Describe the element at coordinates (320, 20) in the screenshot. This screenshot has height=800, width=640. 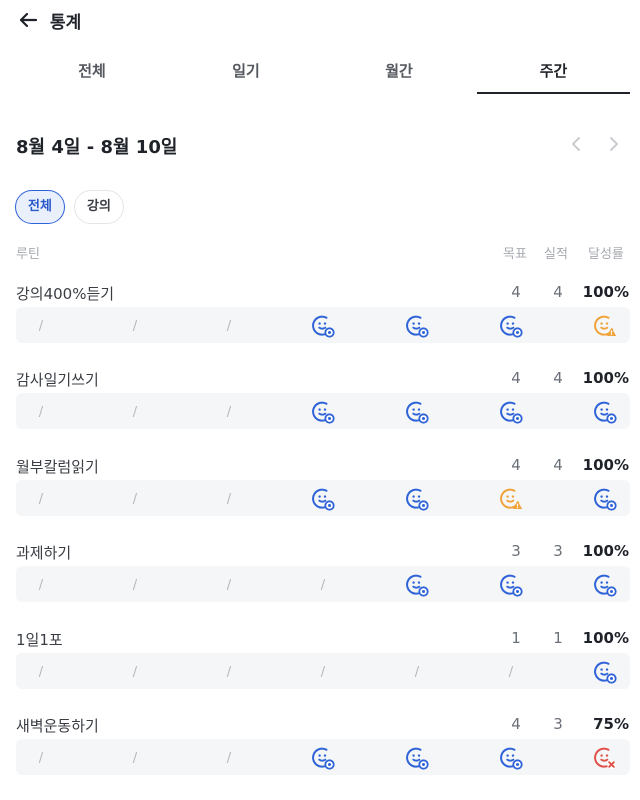
I see `app-header: 통계` at that location.